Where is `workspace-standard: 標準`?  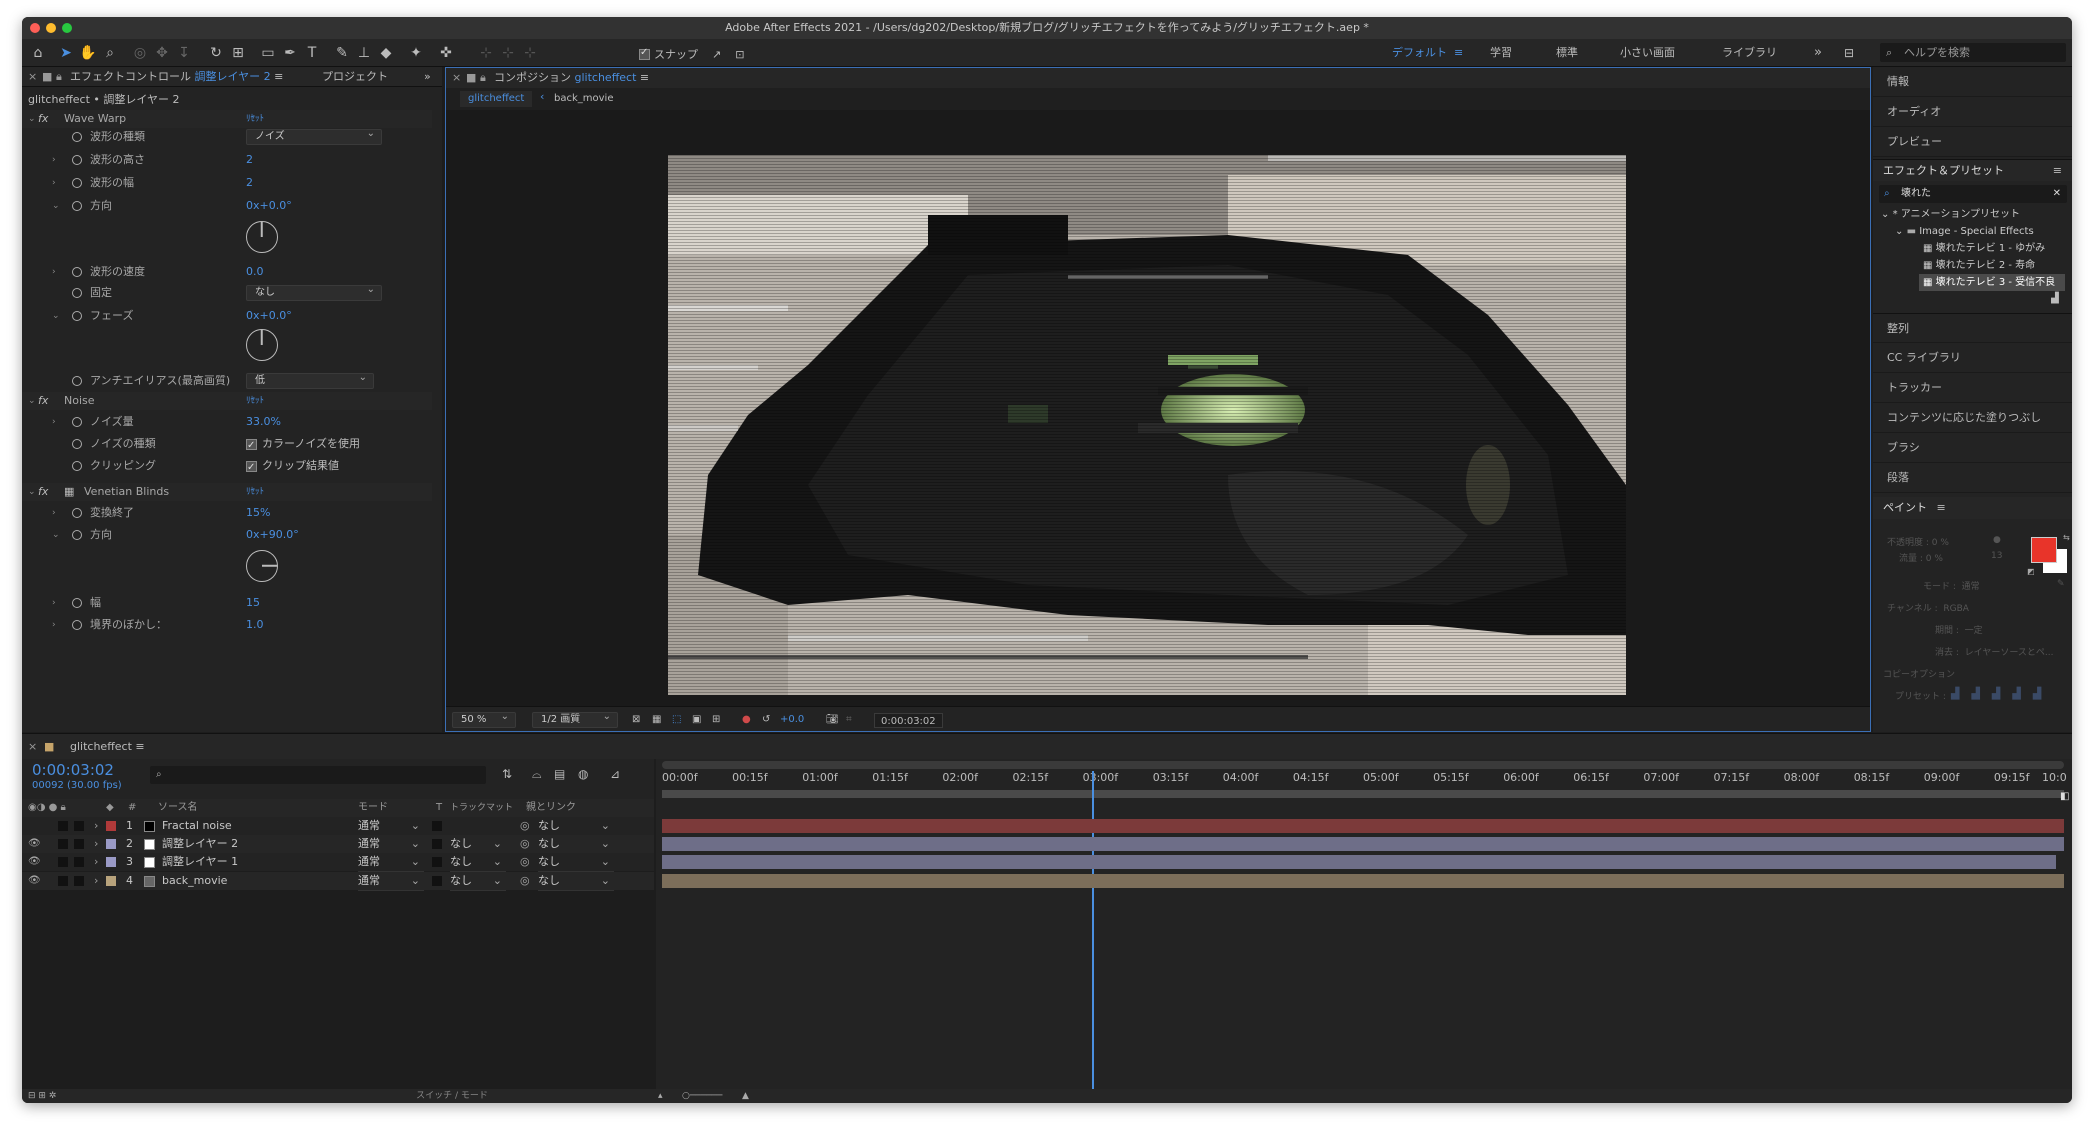
workspace-standard: 標準 is located at coordinates (1567, 53).